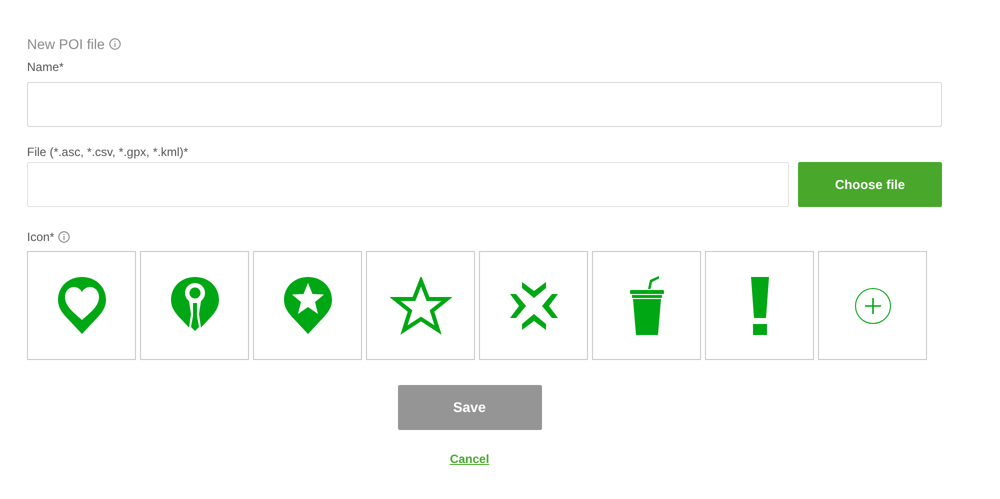  I want to click on exclamation-icon, so click(760, 306).